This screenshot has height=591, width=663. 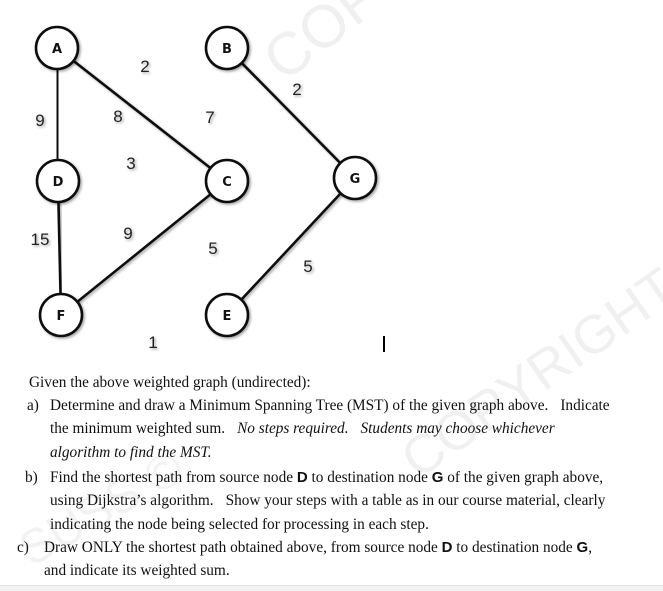 I want to click on part-c-text: and indicate its weighted sum., so click(x=137, y=571).